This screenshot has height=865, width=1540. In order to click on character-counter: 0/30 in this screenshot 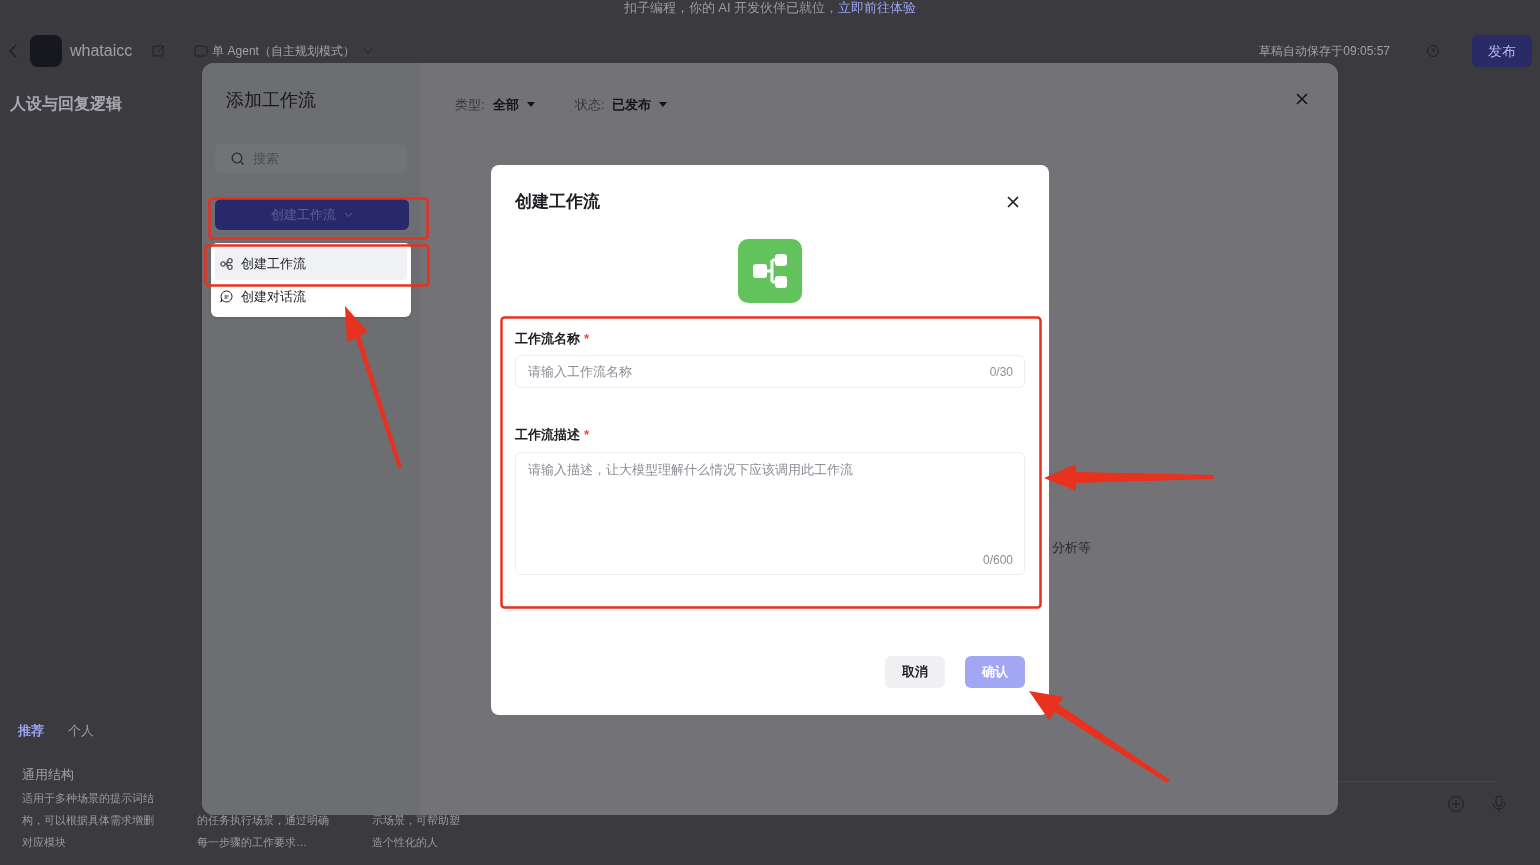, I will do `click(1001, 372)`.